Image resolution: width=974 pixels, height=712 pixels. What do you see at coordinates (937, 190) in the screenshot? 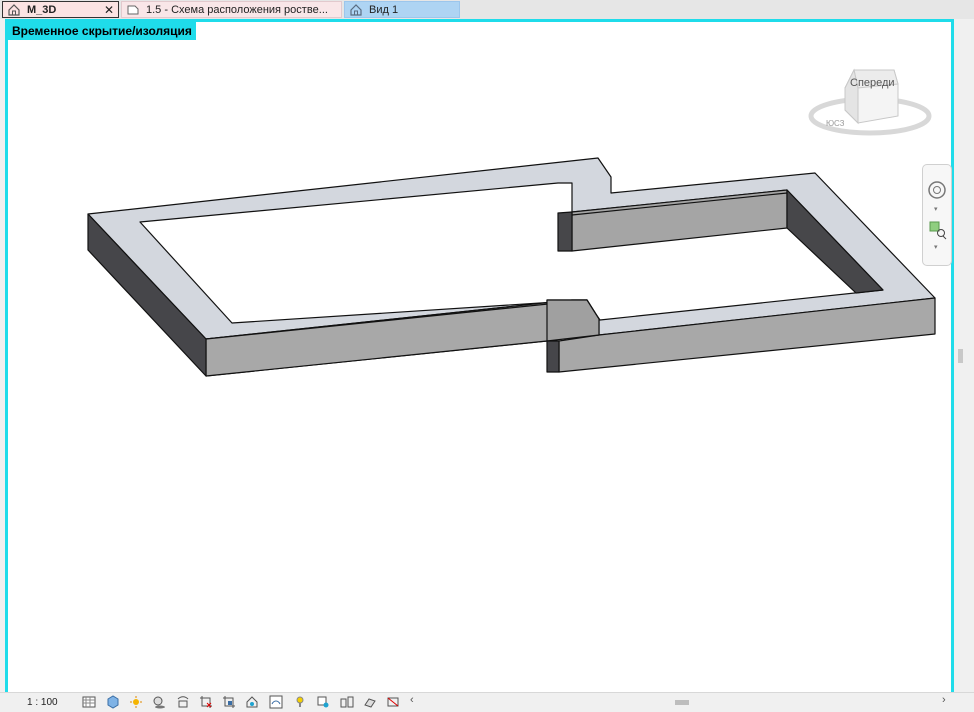
I see `steering-wheel-icon` at bounding box center [937, 190].